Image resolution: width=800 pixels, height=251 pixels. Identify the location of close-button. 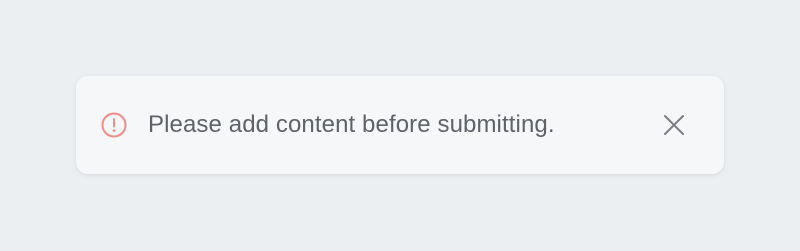
(674, 125).